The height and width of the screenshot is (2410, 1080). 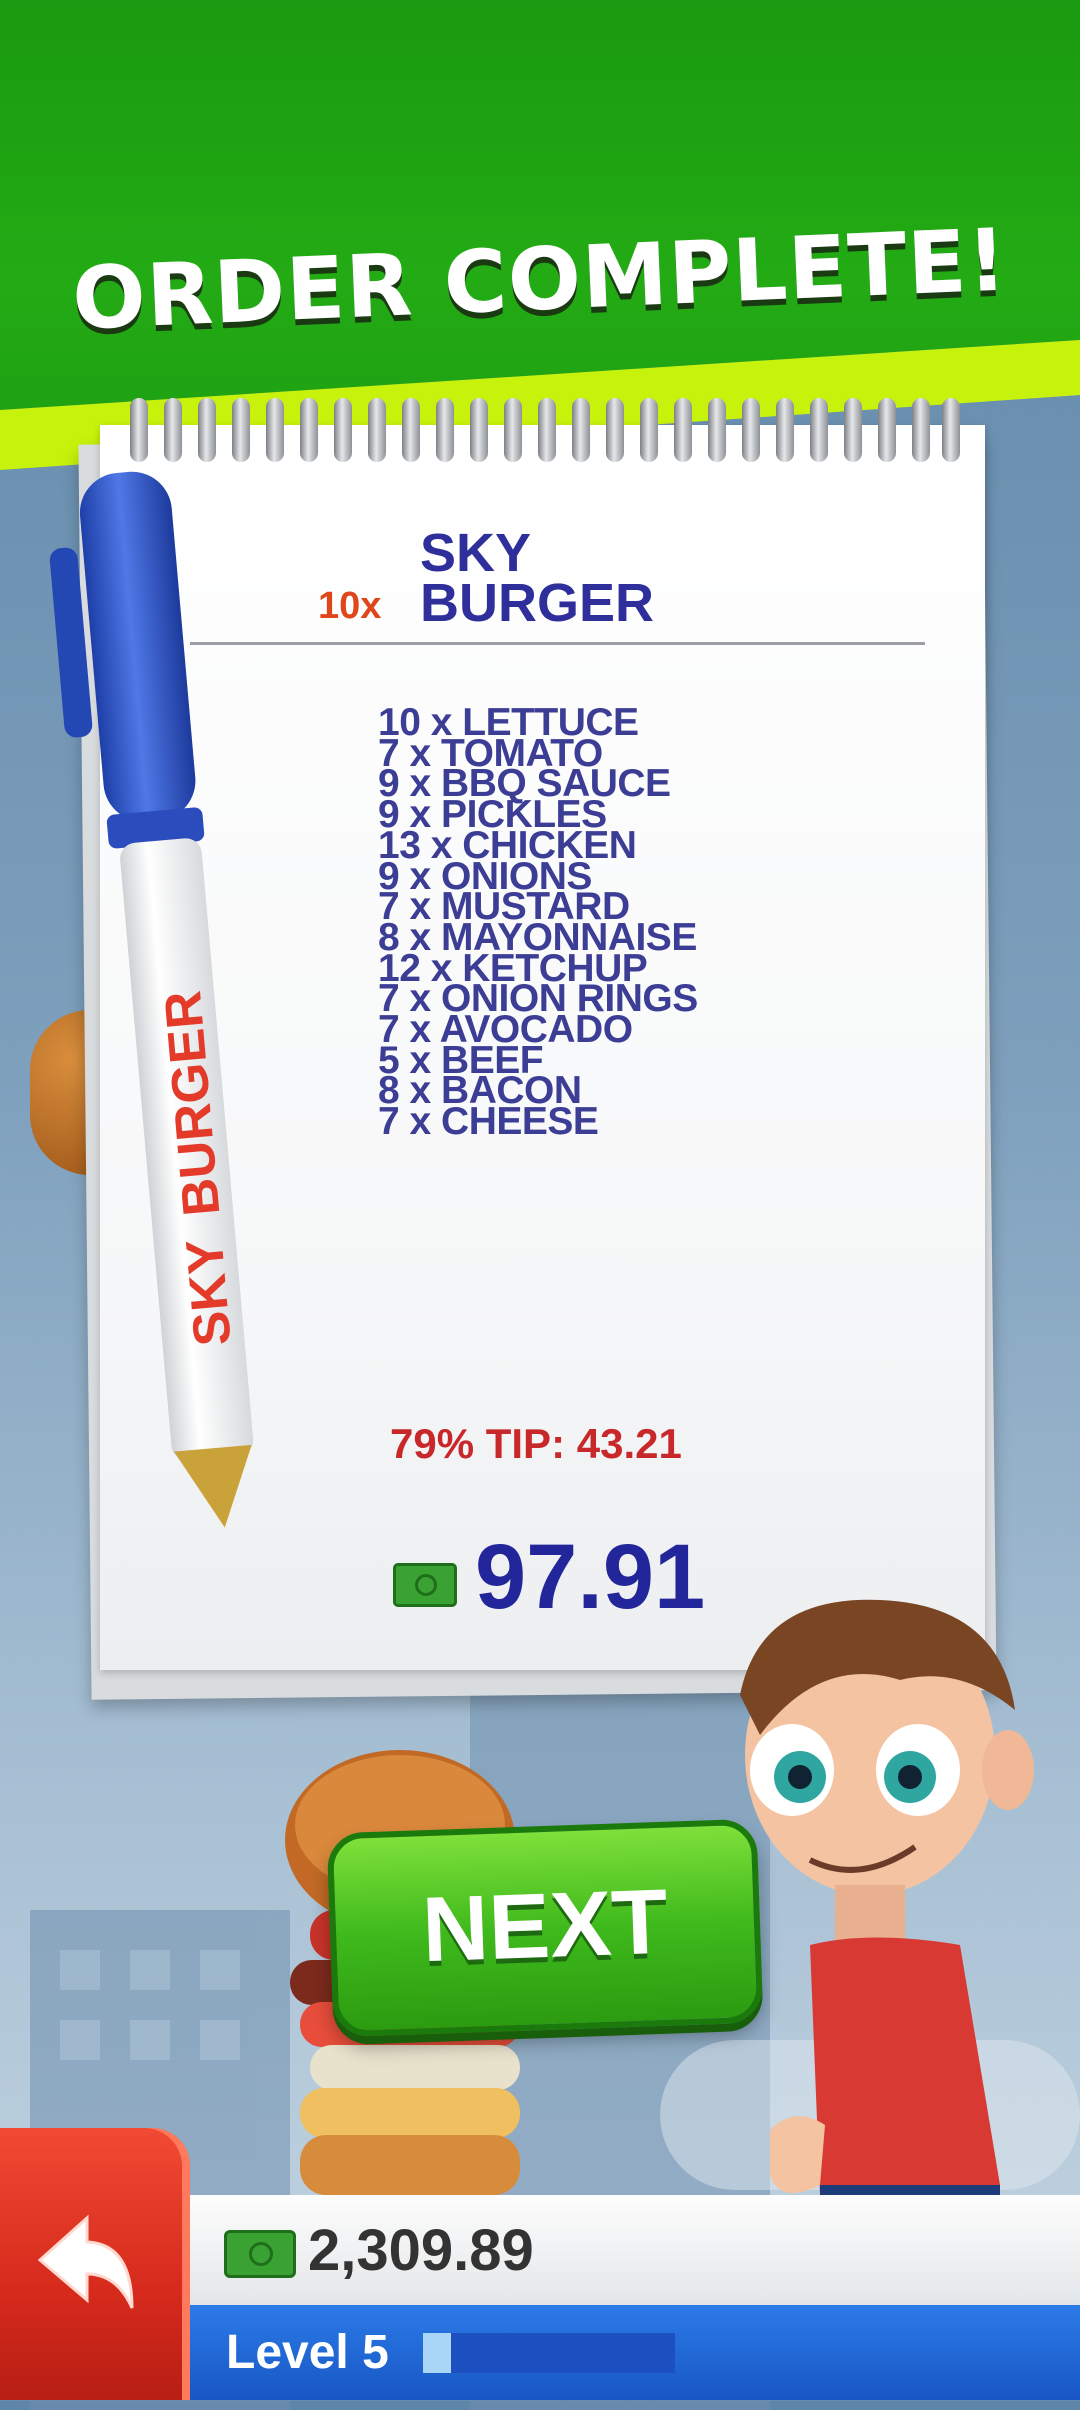 What do you see at coordinates (421, 2250) in the screenshot?
I see `cash-balance: 2,309.89` at bounding box center [421, 2250].